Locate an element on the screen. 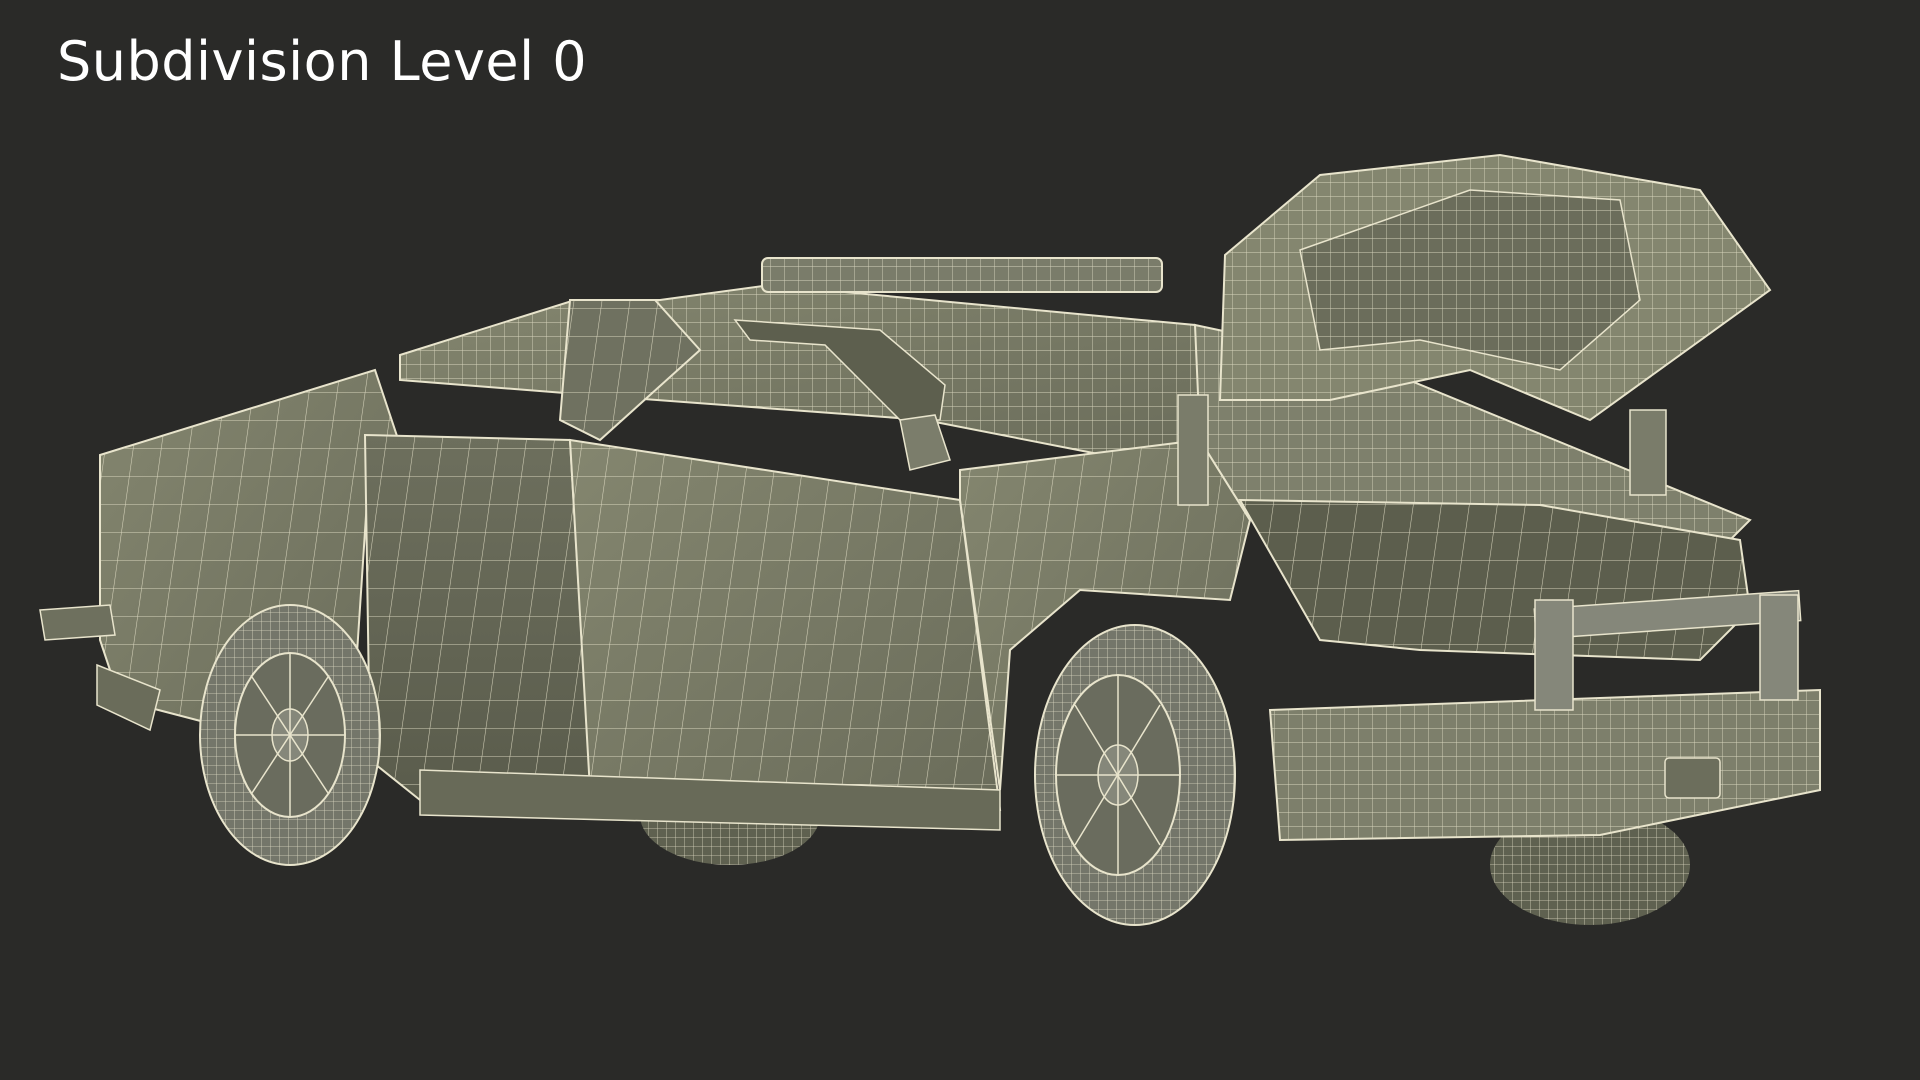 The width and height of the screenshot is (1920, 1080). rear-near-wheel is located at coordinates (290, 735).